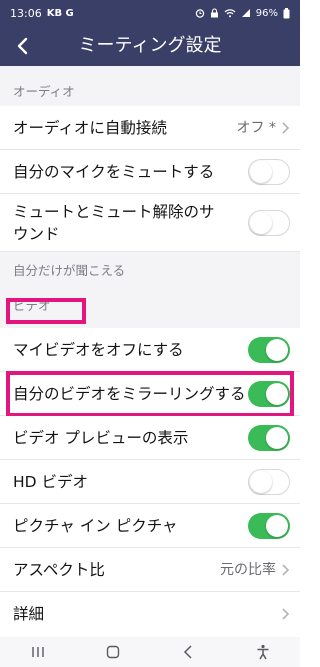  I want to click on page-title: ミーティング設定, so click(150, 45).